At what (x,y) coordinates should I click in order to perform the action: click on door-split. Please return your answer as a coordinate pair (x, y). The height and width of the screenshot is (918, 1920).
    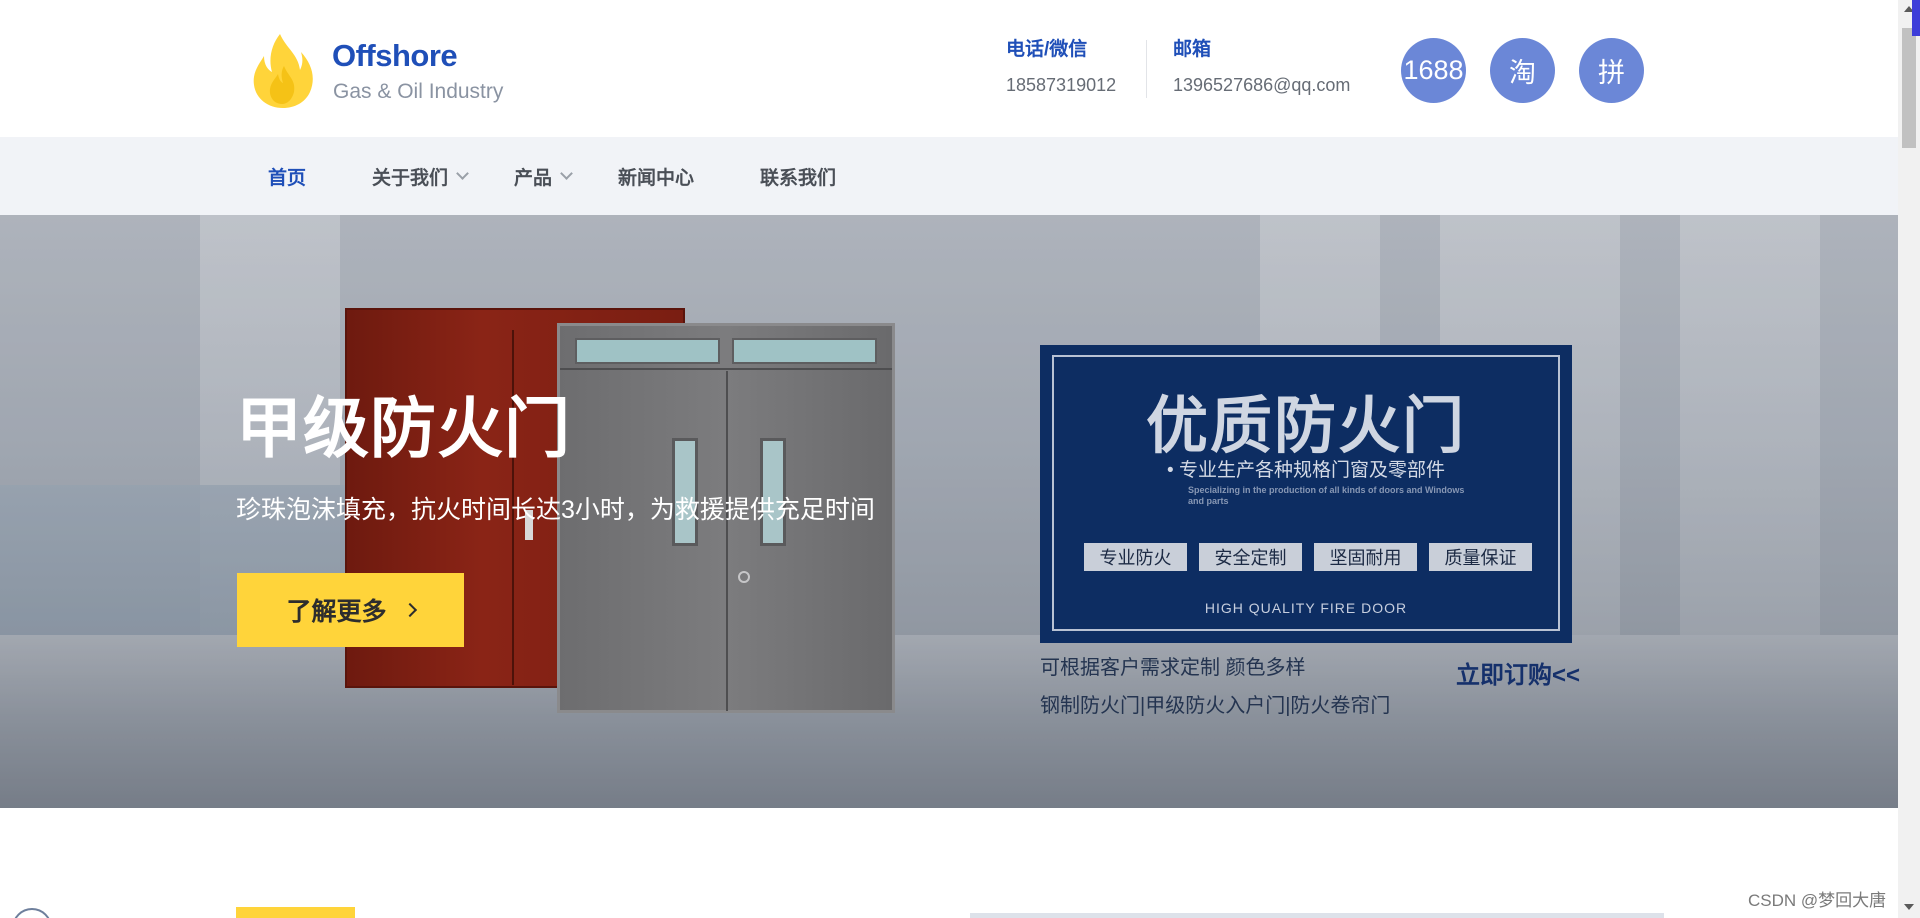
    Looking at the image, I should click on (727, 541).